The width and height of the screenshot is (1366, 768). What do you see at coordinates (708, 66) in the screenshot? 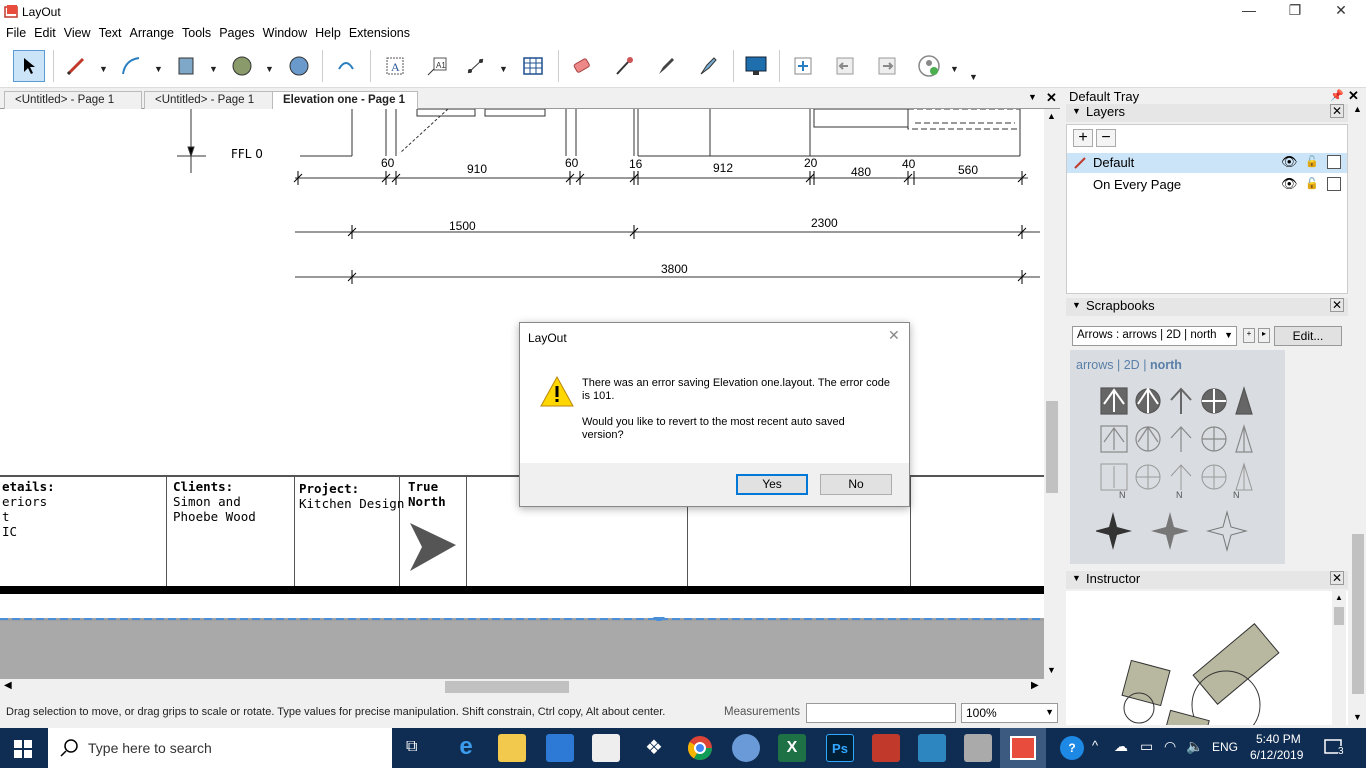
I see `split-tool-icon` at bounding box center [708, 66].